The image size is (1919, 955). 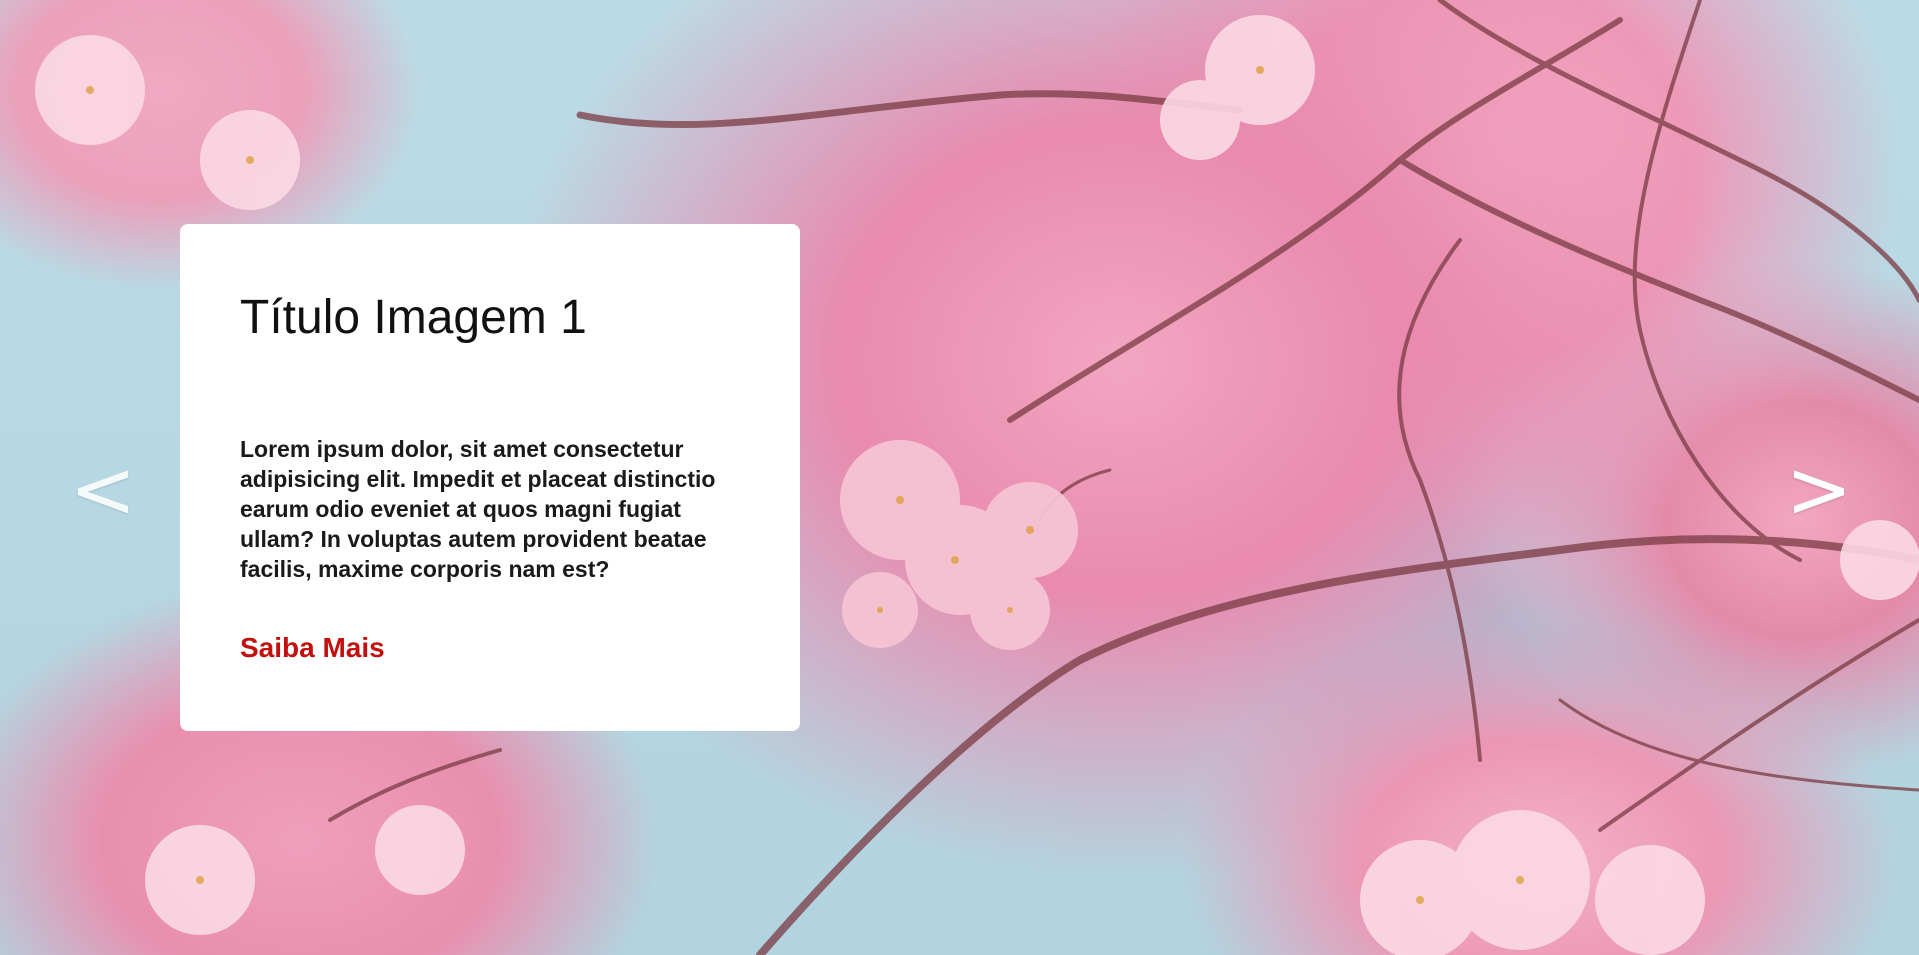 What do you see at coordinates (413, 317) in the screenshot?
I see `slide-title: Título Imagem 1` at bounding box center [413, 317].